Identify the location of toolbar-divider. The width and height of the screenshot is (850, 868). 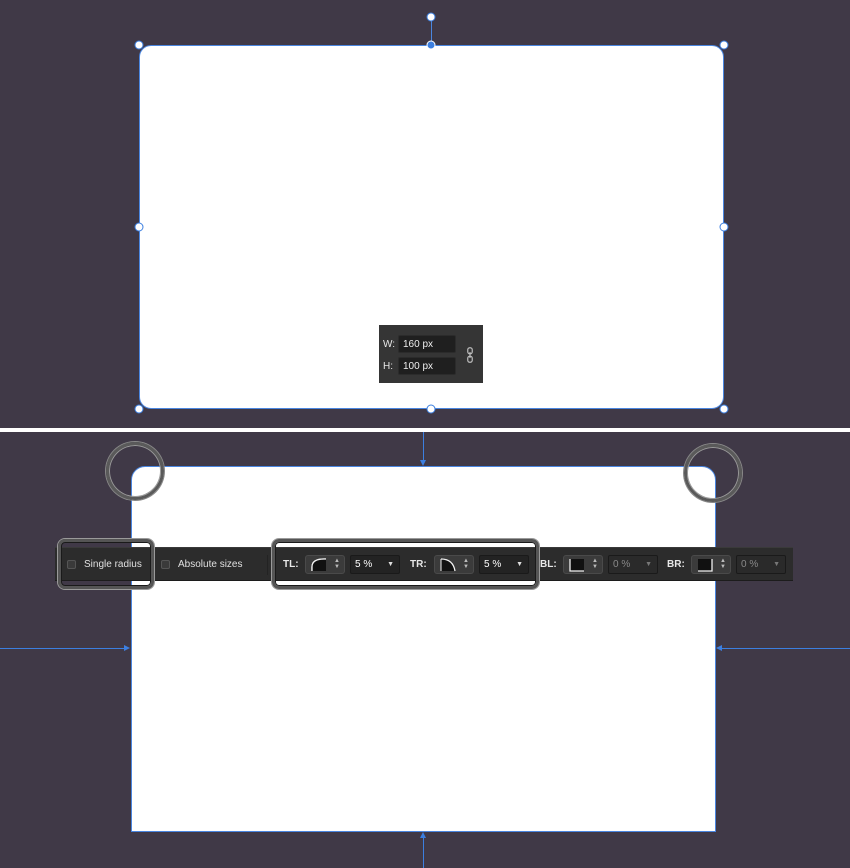
(267, 565).